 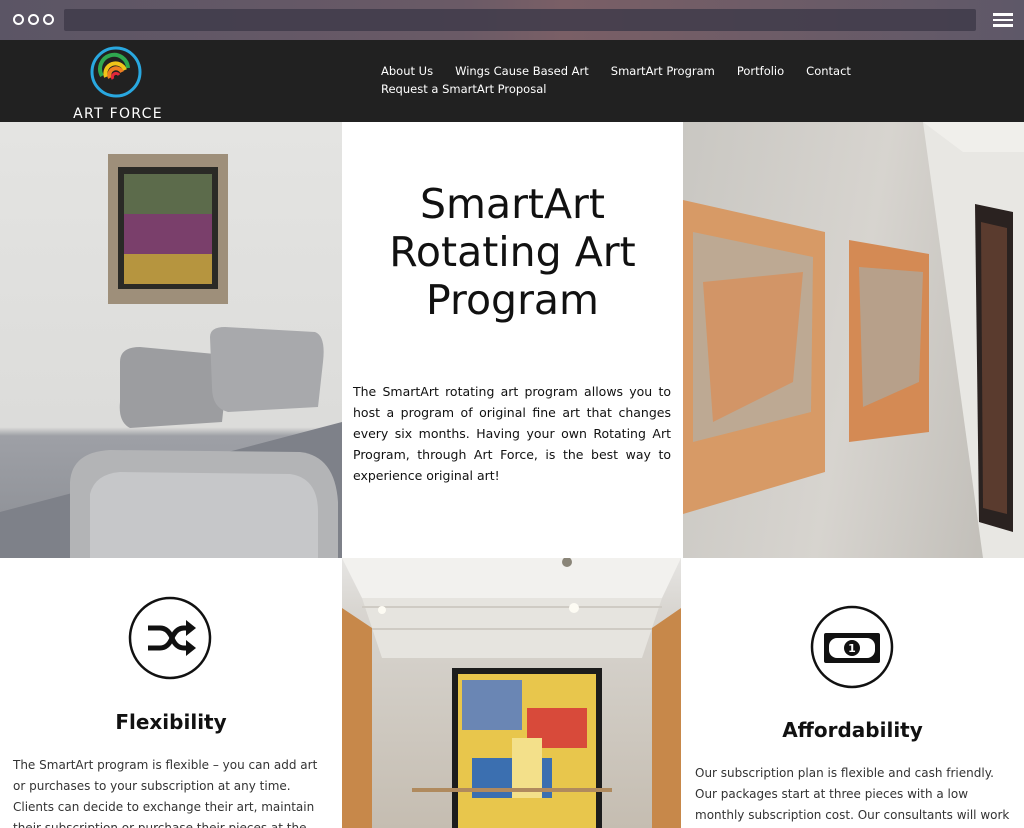 I want to click on nav-contact: Contact, so click(x=828, y=73).